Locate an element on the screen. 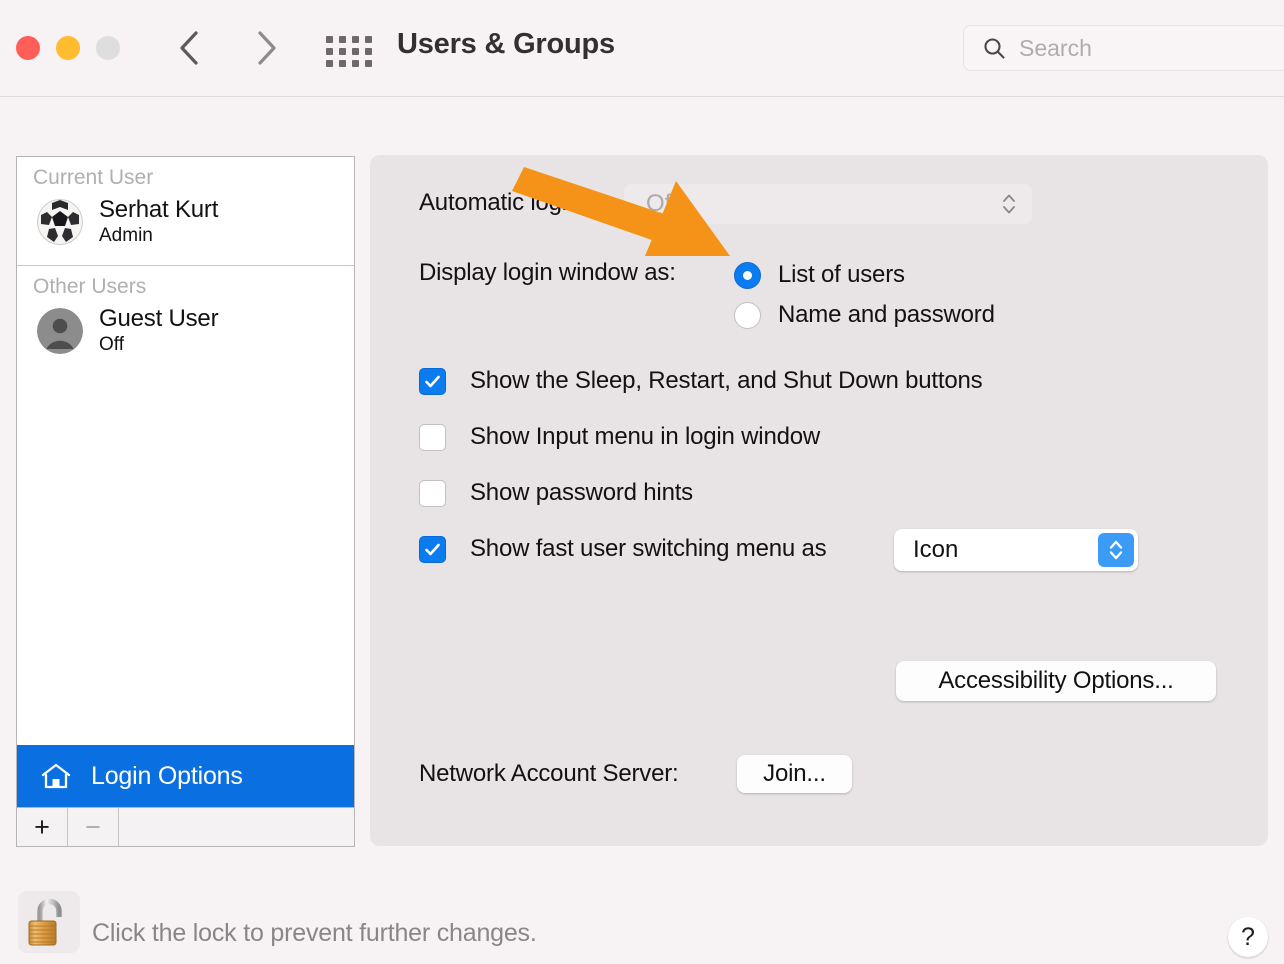  fast-user-switching-value: Icon is located at coordinates (936, 549).